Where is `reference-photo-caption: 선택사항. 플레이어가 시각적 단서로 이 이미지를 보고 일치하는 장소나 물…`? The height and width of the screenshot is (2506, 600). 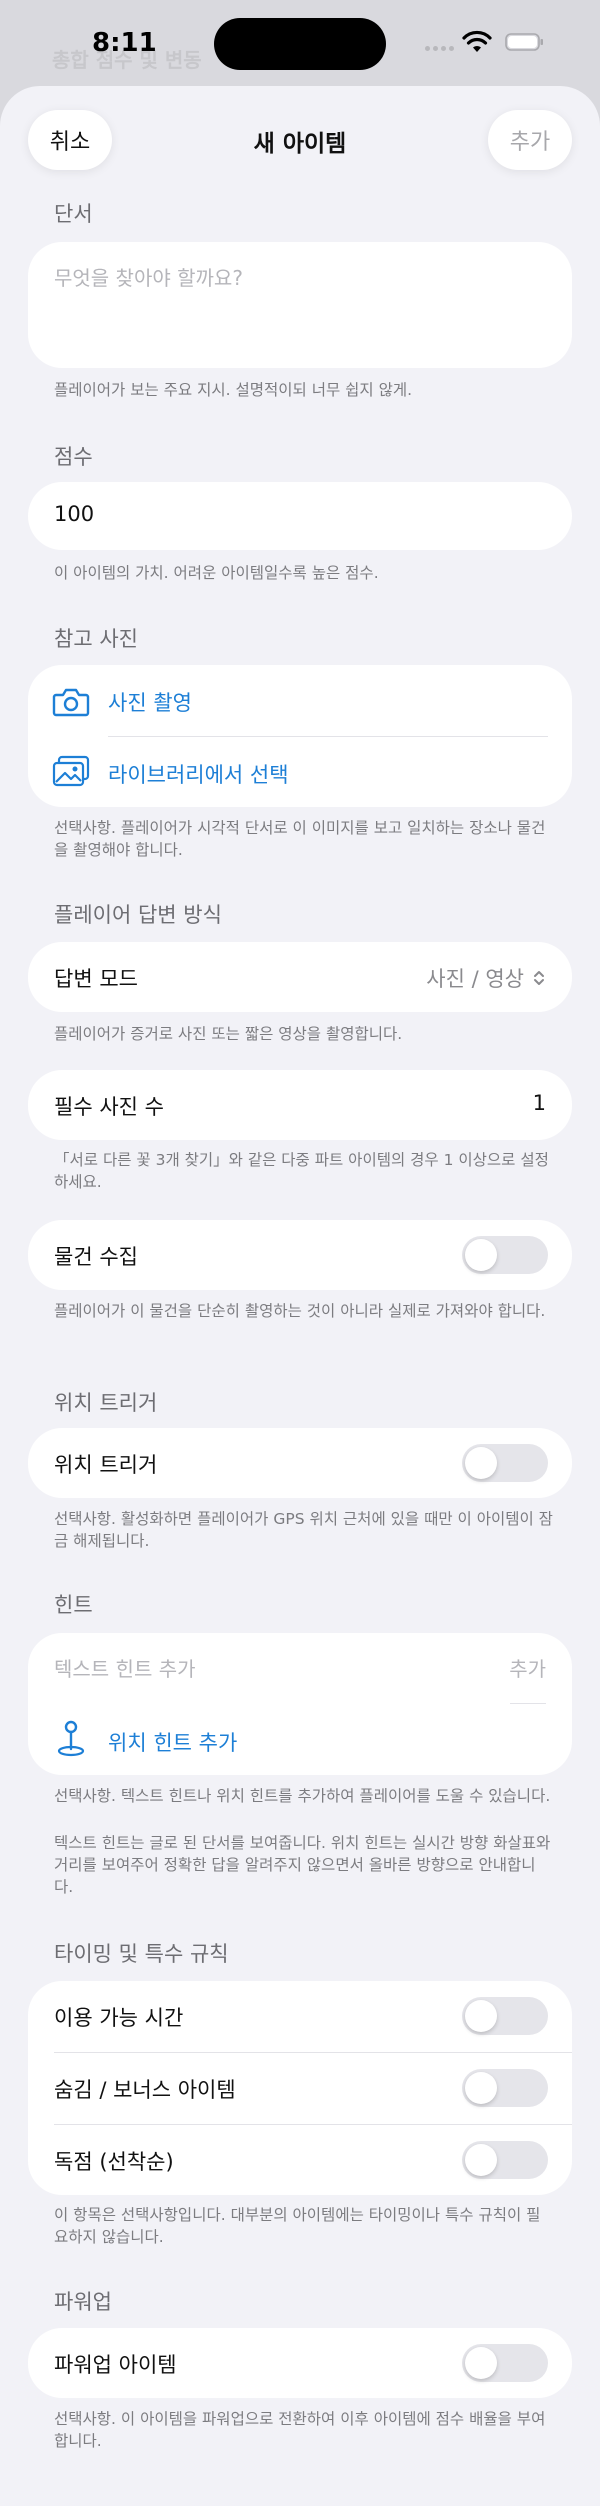 reference-photo-caption: 선택사항. 플레이어가 시각적 단서로 이 이미지를 보고 일치하는 장소나 물… is located at coordinates (300, 839).